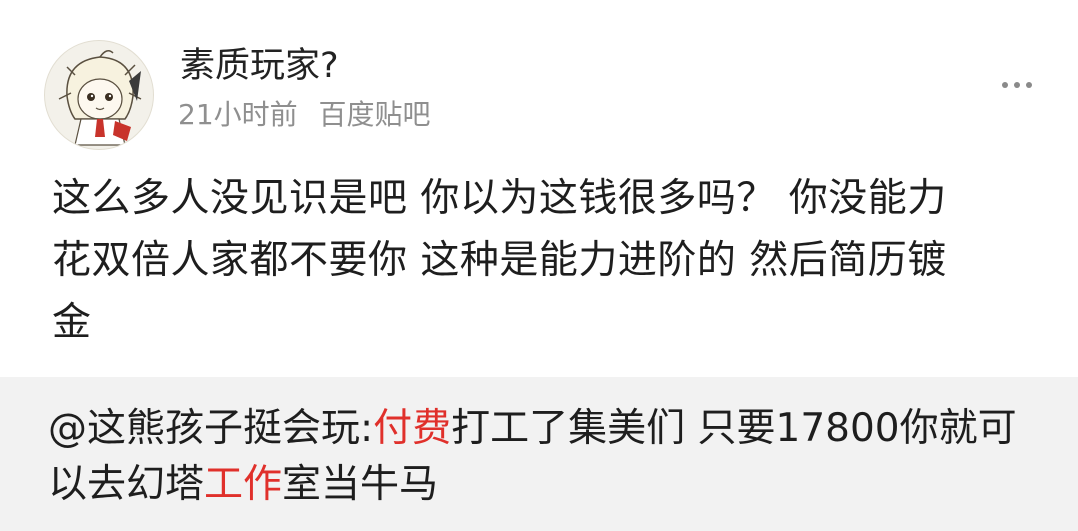 The image size is (1078, 531). I want to click on more-options-button, so click(1017, 85).